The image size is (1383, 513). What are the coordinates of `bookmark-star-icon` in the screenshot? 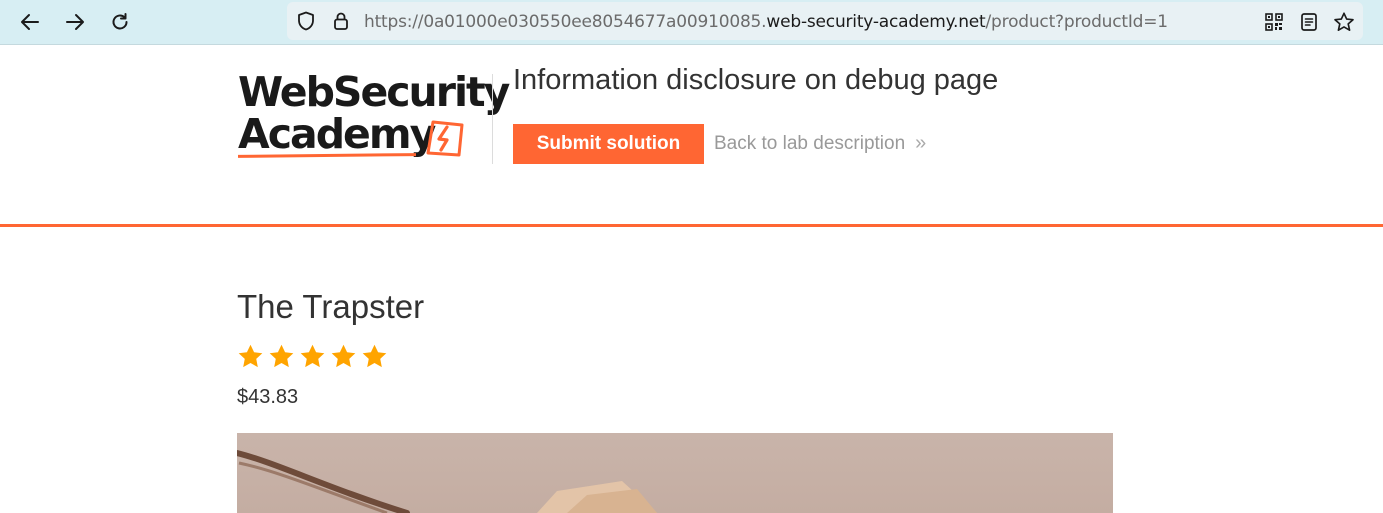 It's located at (1344, 22).